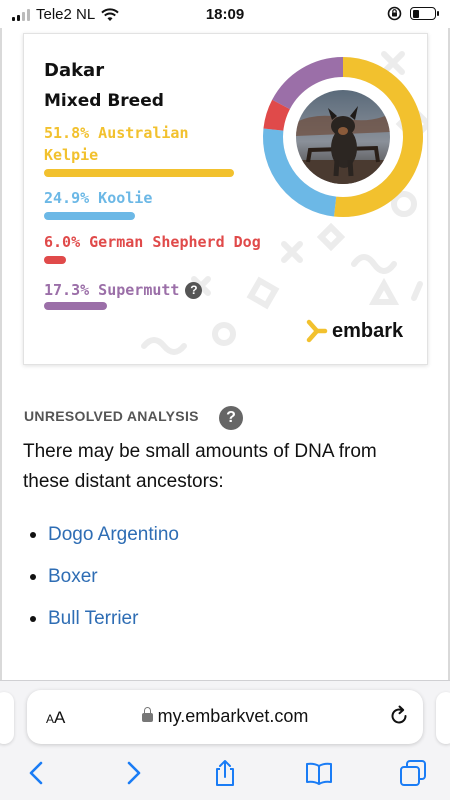  Describe the element at coordinates (413, 773) in the screenshot. I see `tabs-icon` at that location.